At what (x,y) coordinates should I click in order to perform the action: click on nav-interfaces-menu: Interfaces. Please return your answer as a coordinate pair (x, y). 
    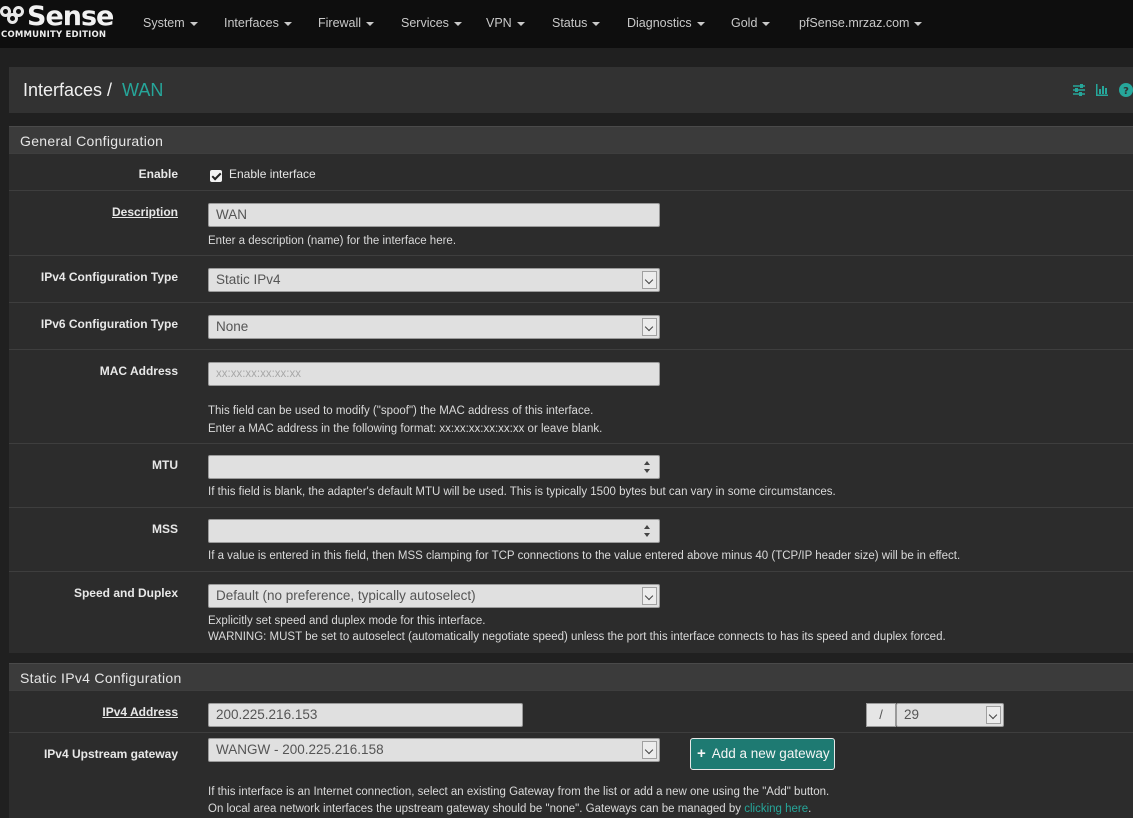
    Looking at the image, I should click on (258, 23).